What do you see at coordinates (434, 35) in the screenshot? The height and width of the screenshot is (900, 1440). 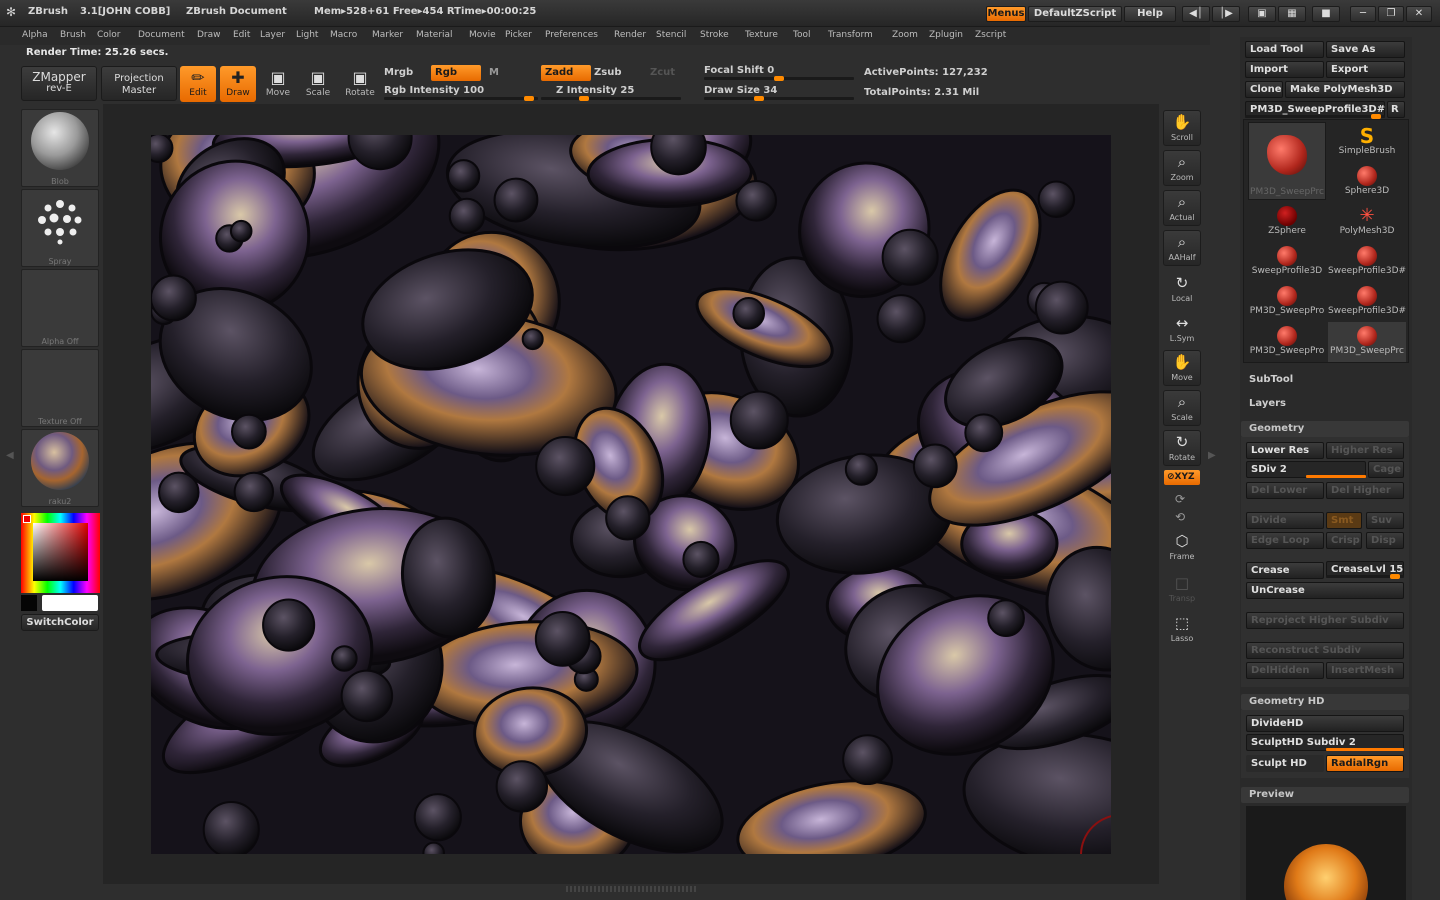 I see `menu-material: Material` at bounding box center [434, 35].